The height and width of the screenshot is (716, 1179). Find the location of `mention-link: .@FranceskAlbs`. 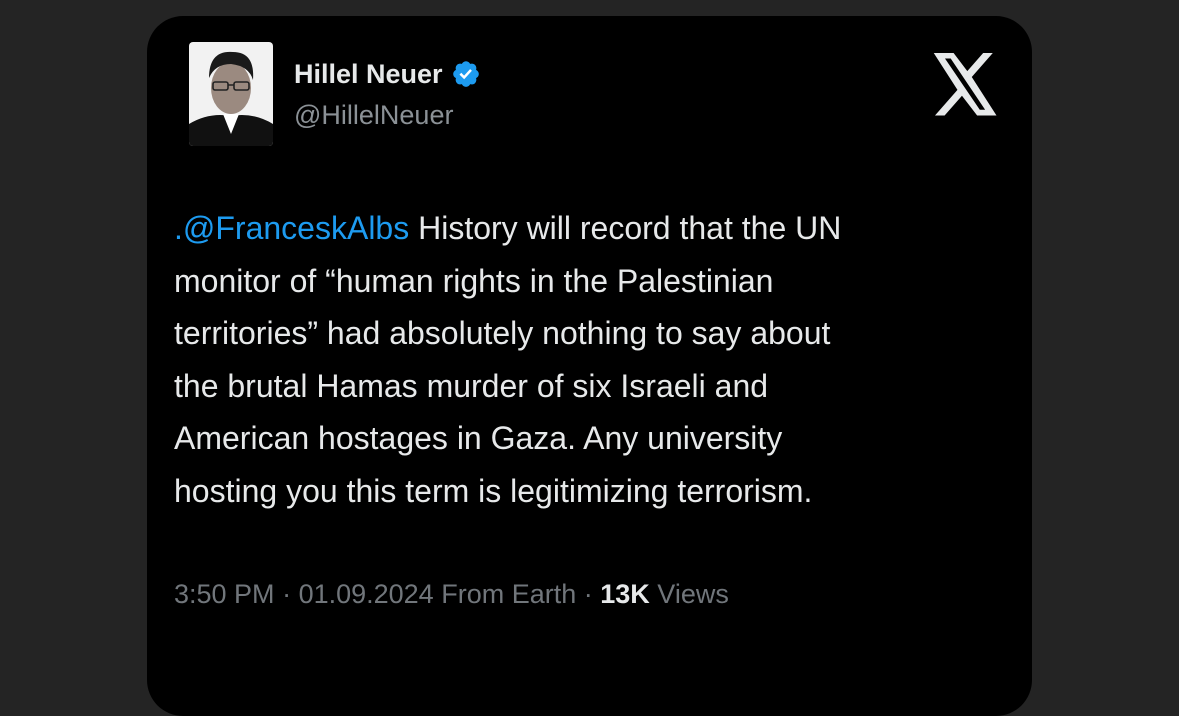

mention-link: .@FranceskAlbs is located at coordinates (291, 228).